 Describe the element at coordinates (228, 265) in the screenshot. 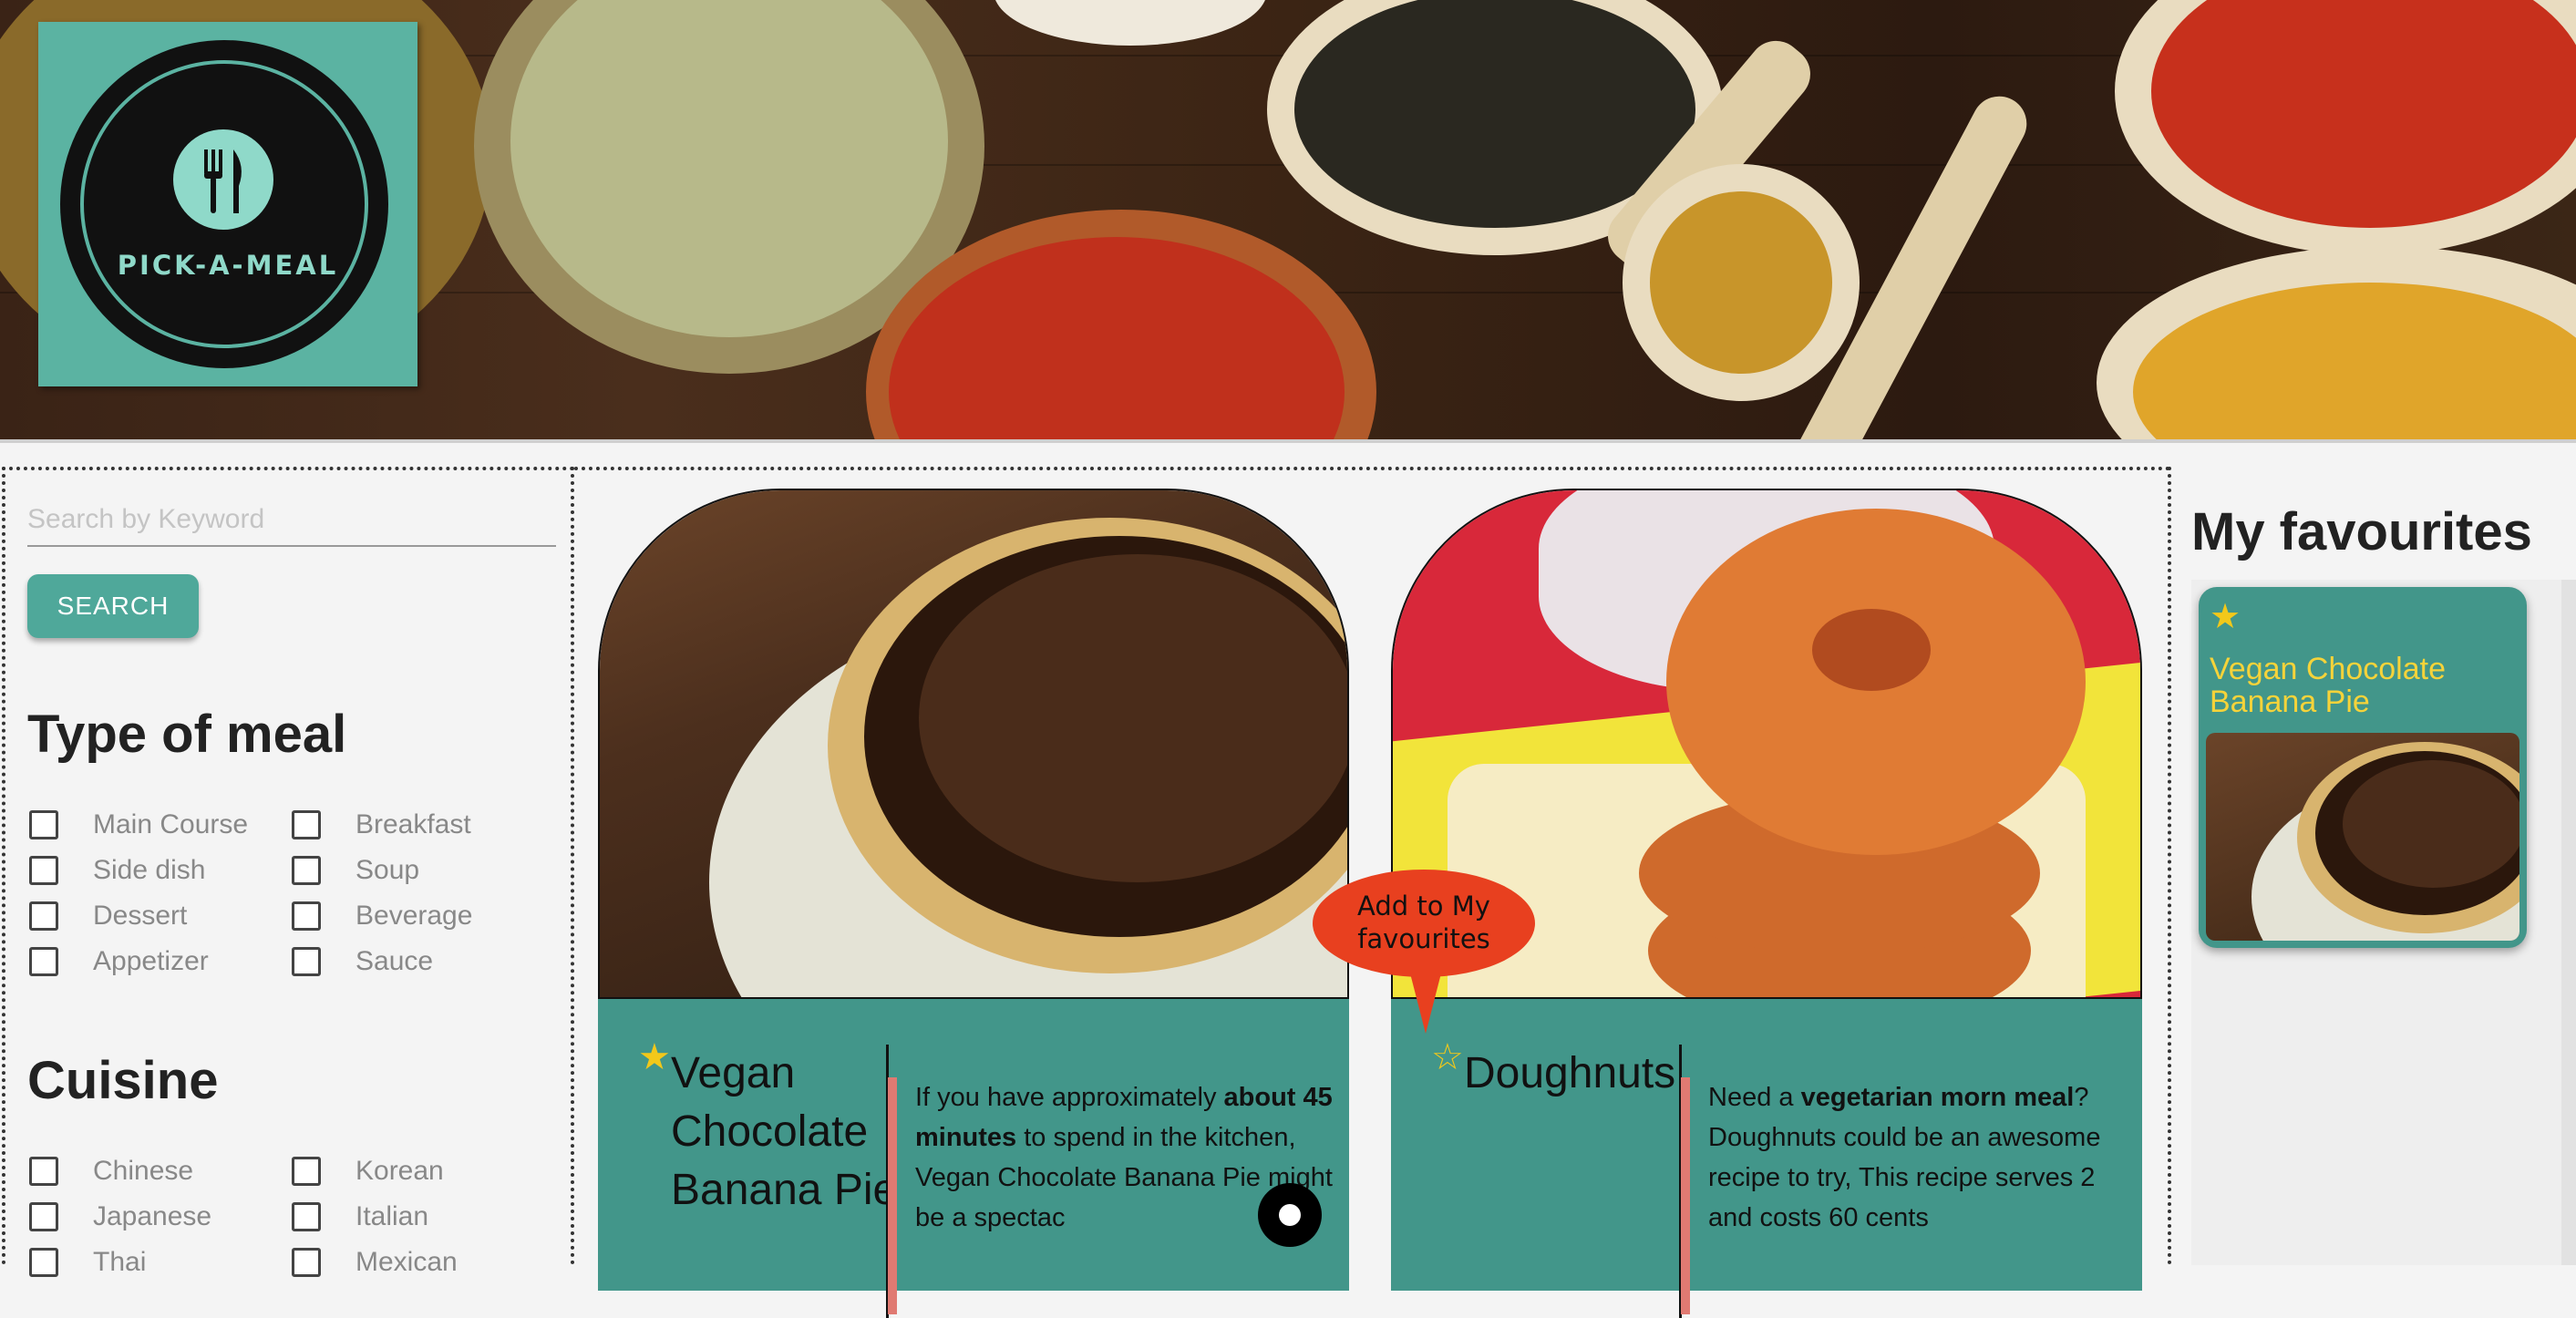

I see `brand-name: PICK-A-MEAL` at that location.